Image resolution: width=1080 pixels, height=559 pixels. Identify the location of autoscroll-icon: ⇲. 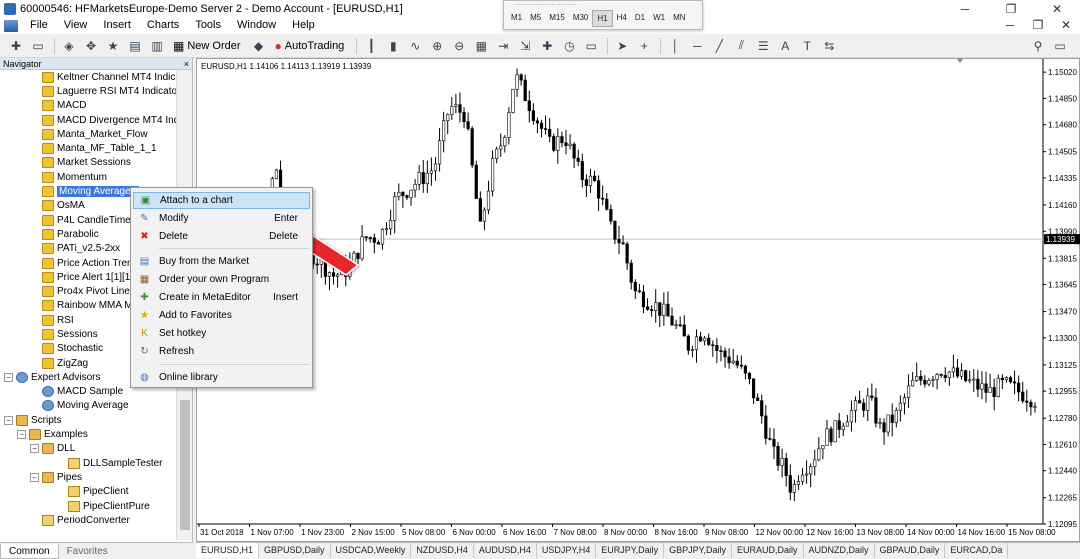
(525, 46).